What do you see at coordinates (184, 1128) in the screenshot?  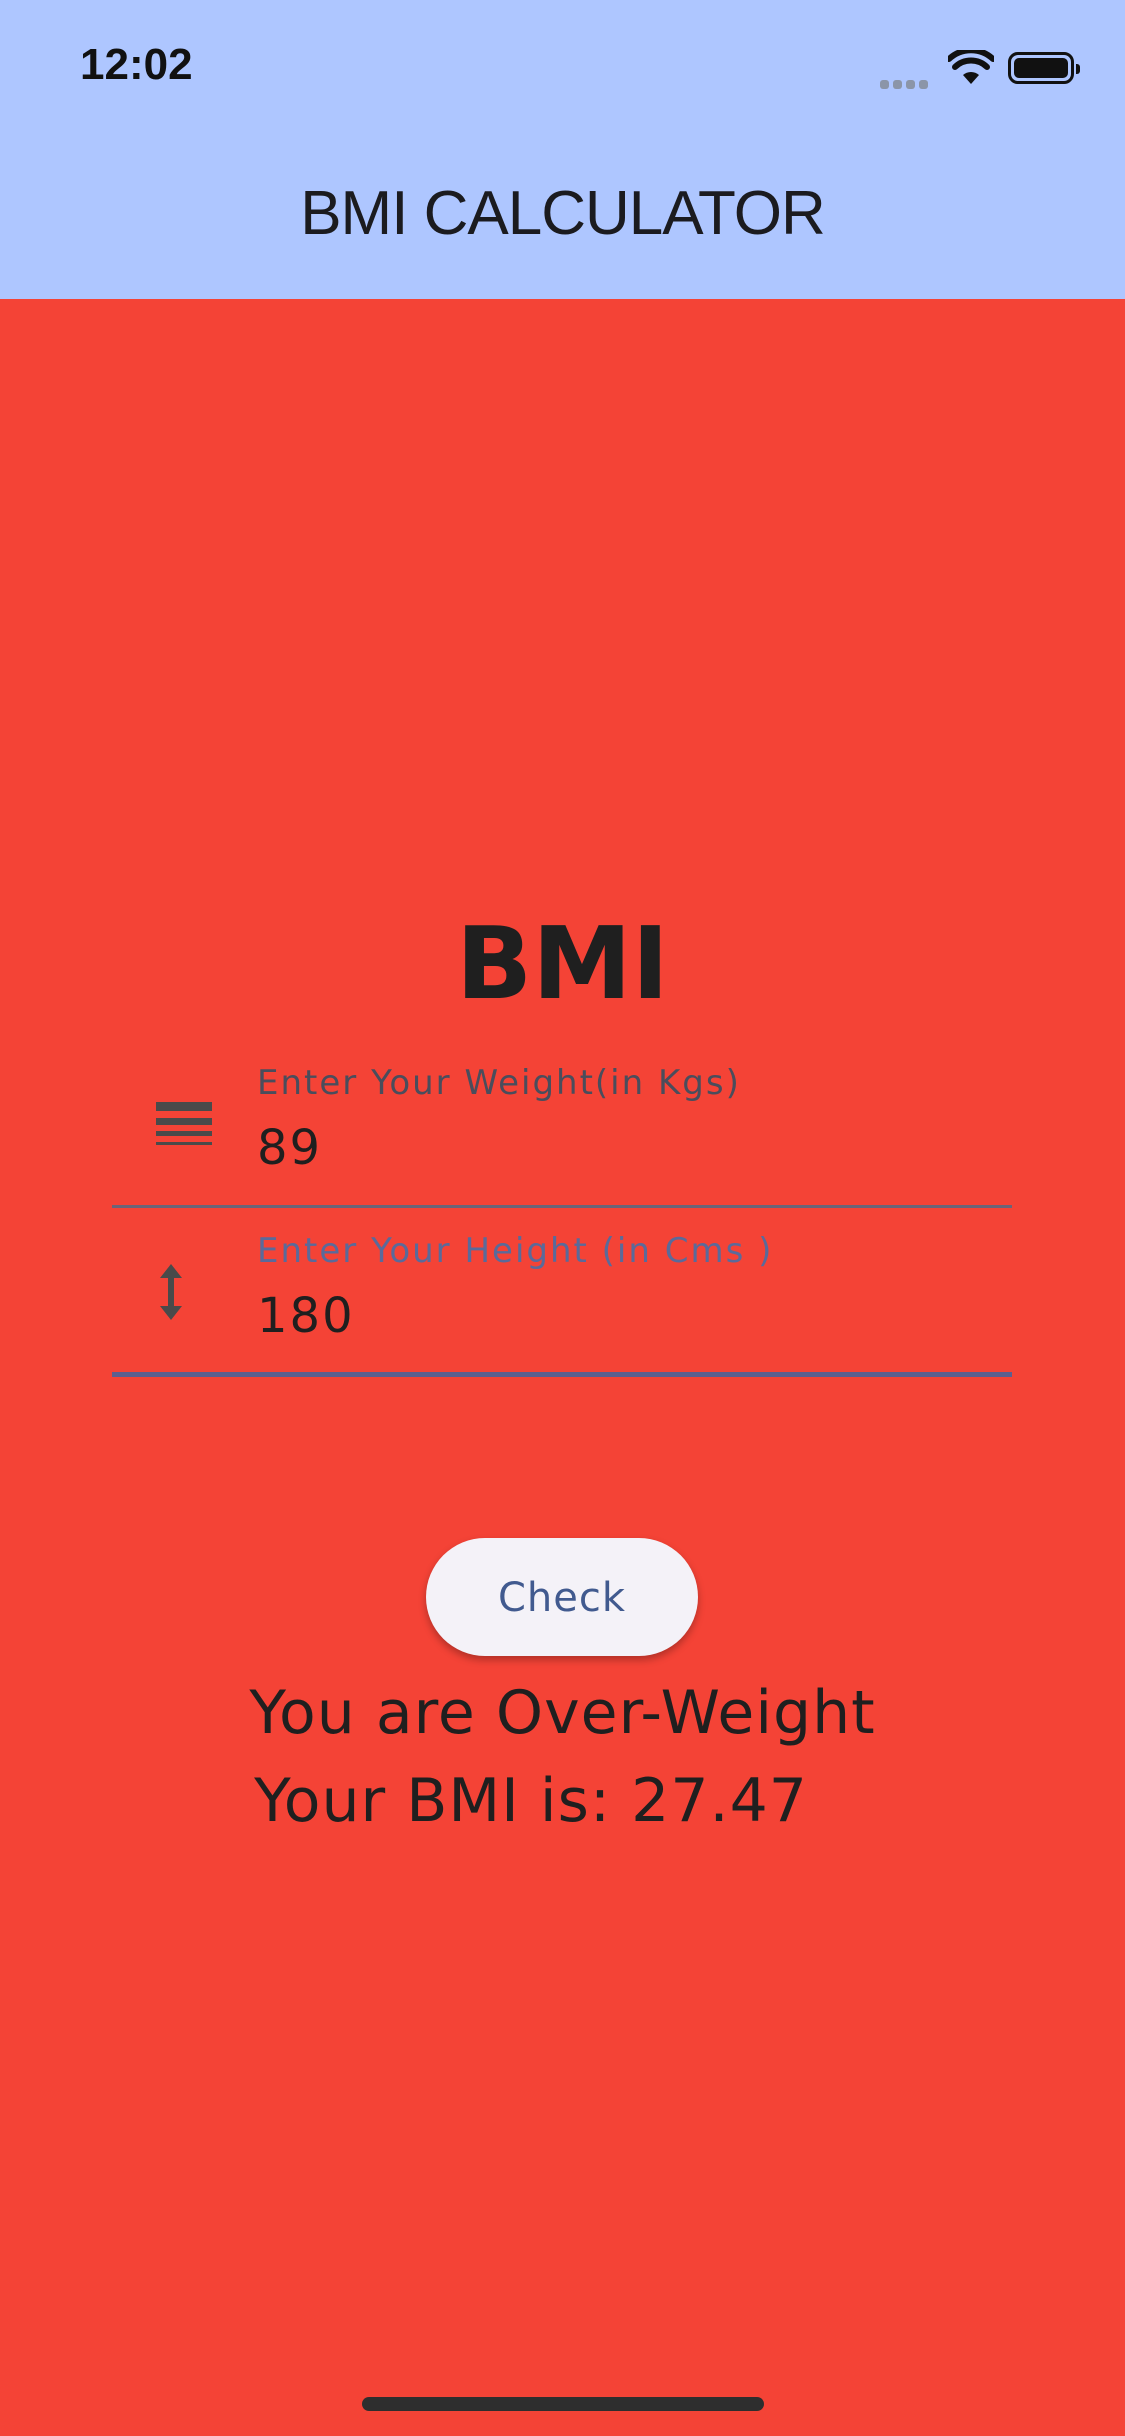 I see `line-weight-icon` at bounding box center [184, 1128].